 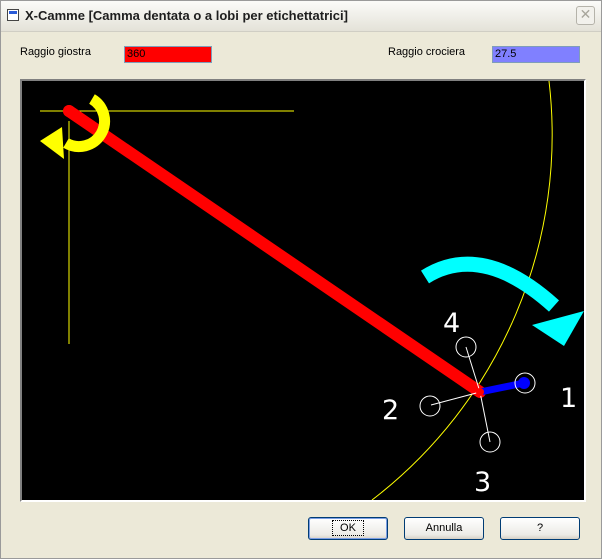 I want to click on ok-button-label: OK, so click(x=348, y=528).